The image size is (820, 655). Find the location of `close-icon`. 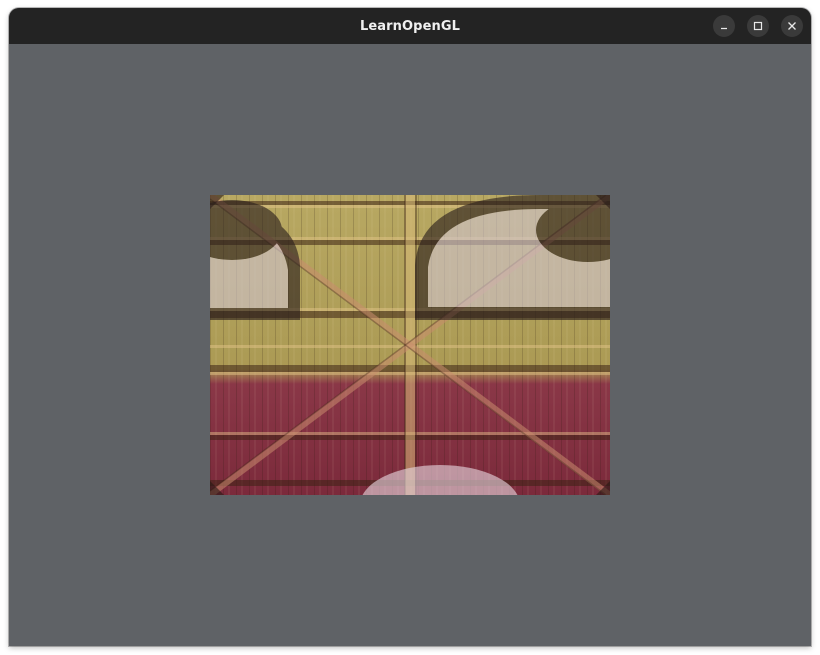

close-icon is located at coordinates (792, 26).